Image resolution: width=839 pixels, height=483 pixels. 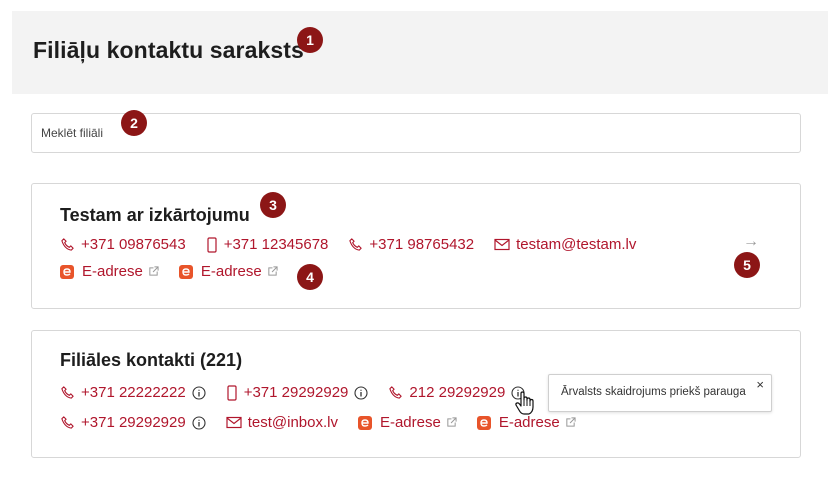 I want to click on phone-link: +371 22222222, so click(x=133, y=392).